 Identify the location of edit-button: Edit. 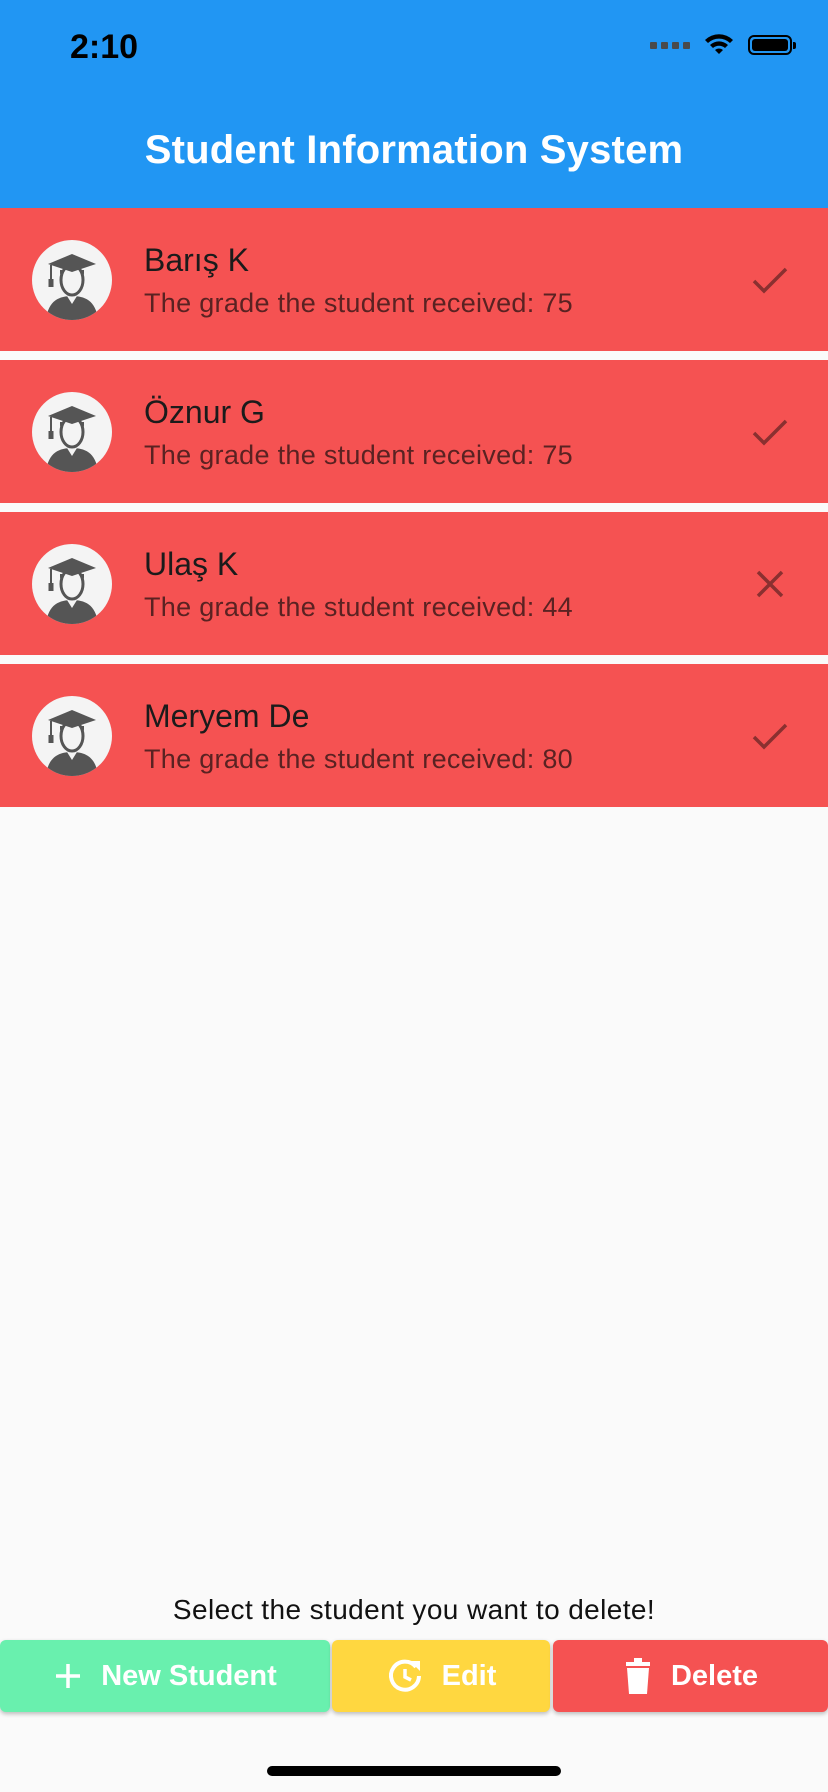
(441, 1676).